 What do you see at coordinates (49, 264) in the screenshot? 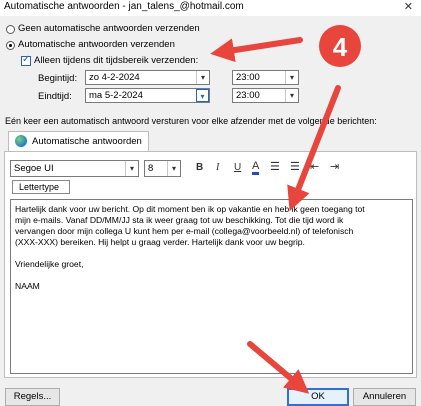
I see `message-line: Vriendelijke groet,` at bounding box center [49, 264].